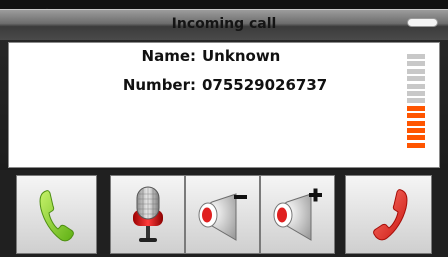  I want to click on caller-name-row: Name: Unknown, so click(225, 57).